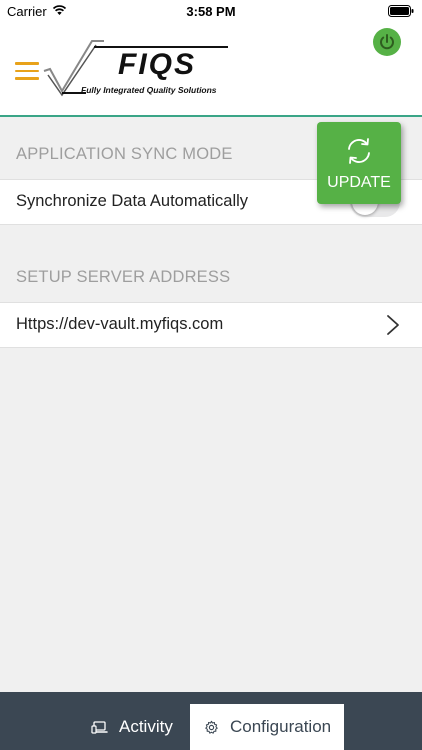 This screenshot has width=422, height=750. I want to click on status-bar: Carrier 3:58 PM, so click(211, 11).